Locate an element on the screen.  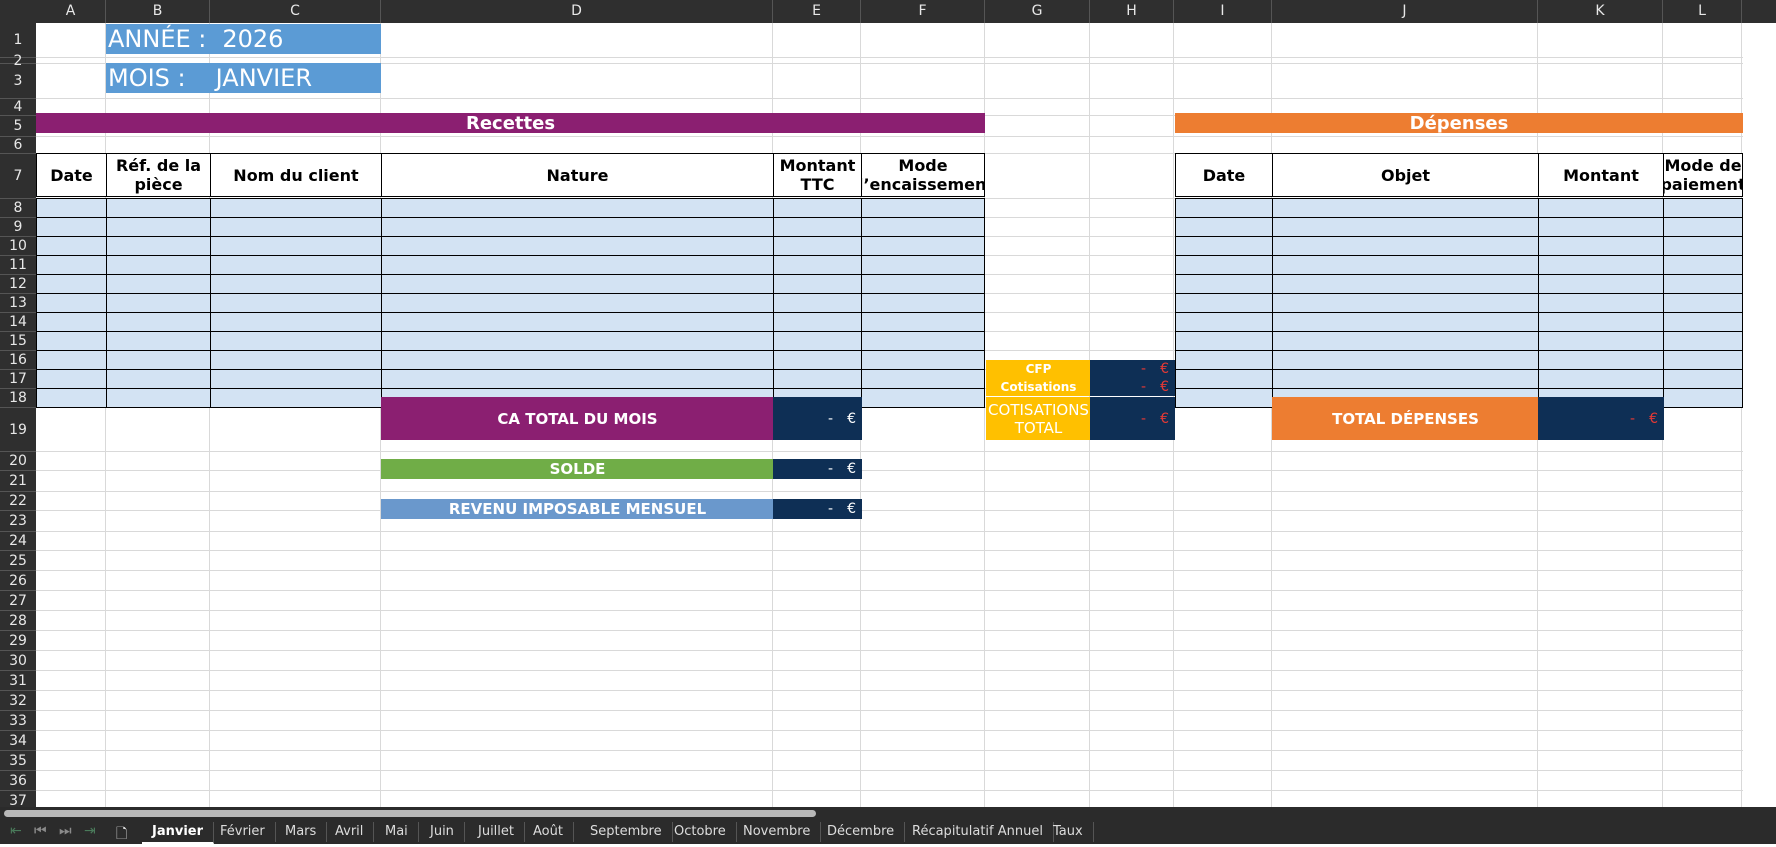
column-header-k: K is located at coordinates (1600, 11).